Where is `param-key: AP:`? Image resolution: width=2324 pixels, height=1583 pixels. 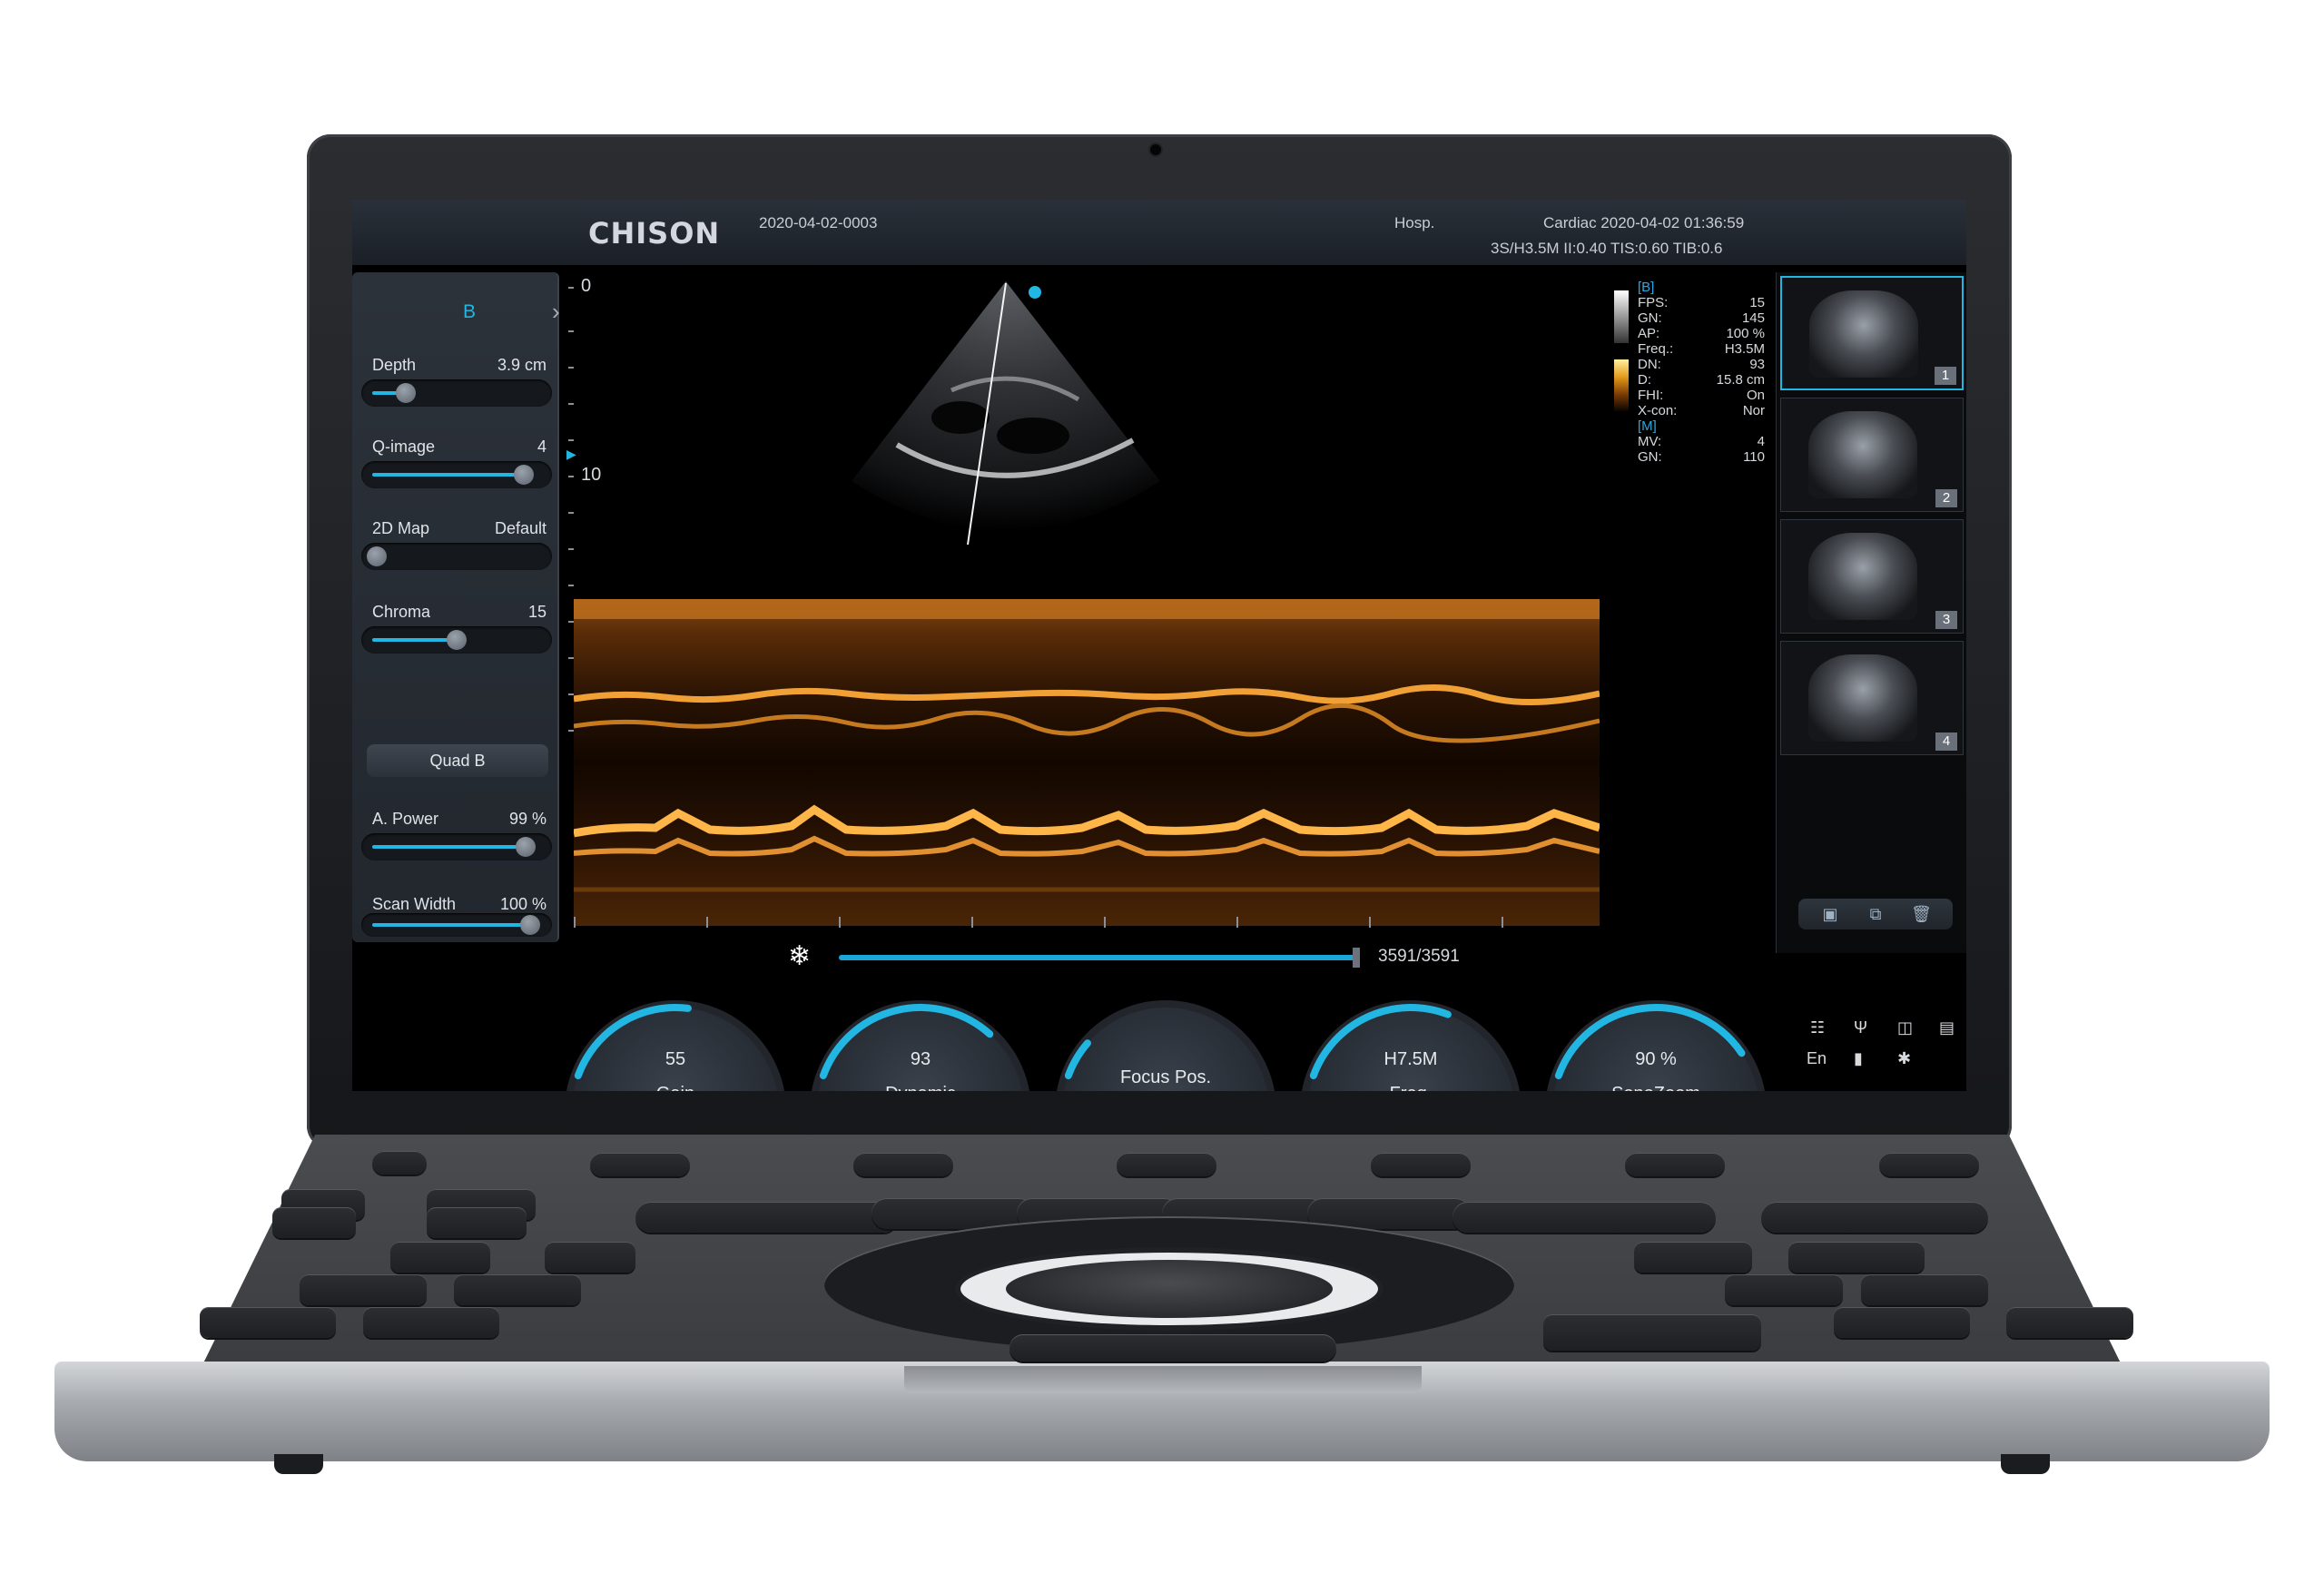
param-key: AP: is located at coordinates (1649, 333).